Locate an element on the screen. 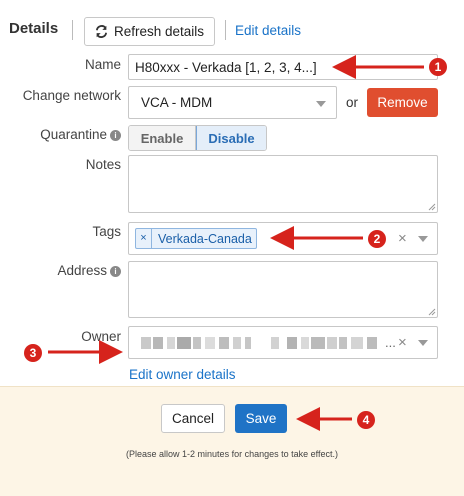 The image size is (464, 496). annotation-marker-3: 3 is located at coordinates (33, 353).